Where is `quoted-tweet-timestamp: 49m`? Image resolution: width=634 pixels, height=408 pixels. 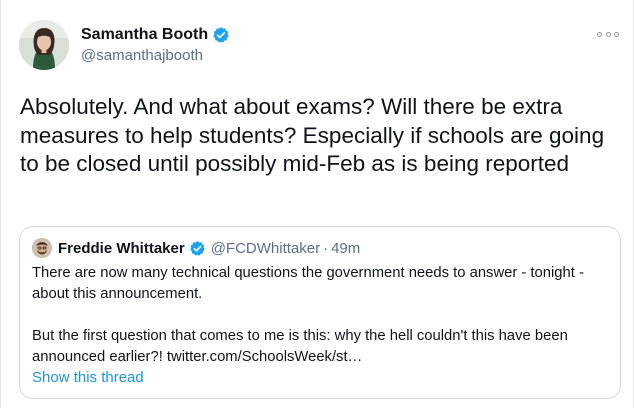
quoted-tweet-timestamp: 49m is located at coordinates (345, 248).